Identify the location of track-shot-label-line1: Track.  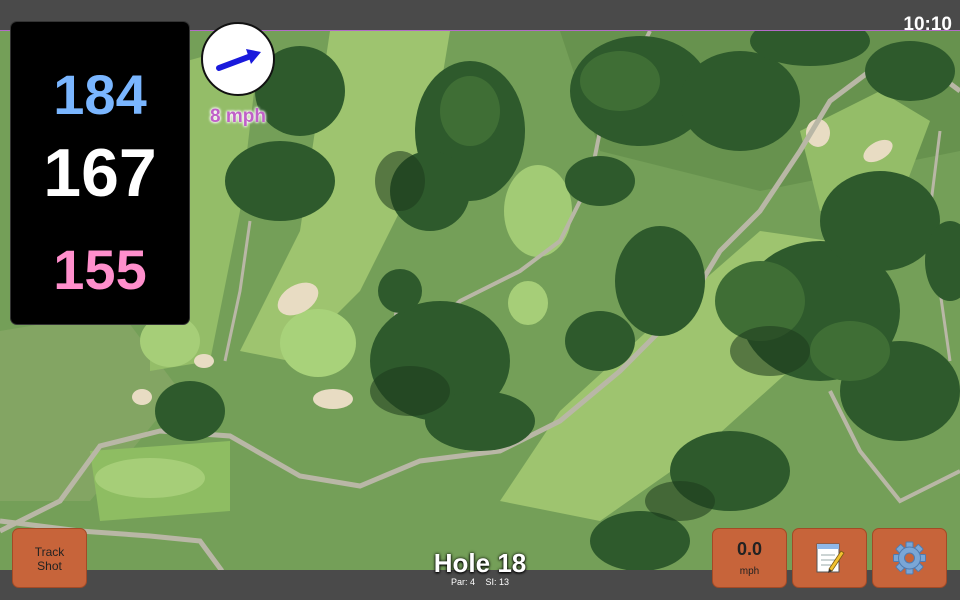
(49, 552).